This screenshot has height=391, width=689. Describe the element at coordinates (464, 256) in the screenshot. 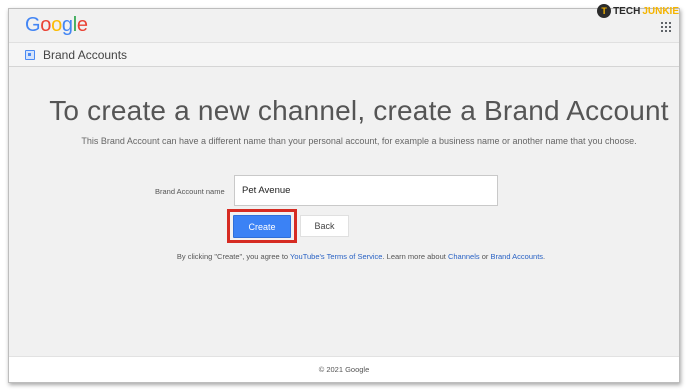

I see `channels-link: Channels` at that location.